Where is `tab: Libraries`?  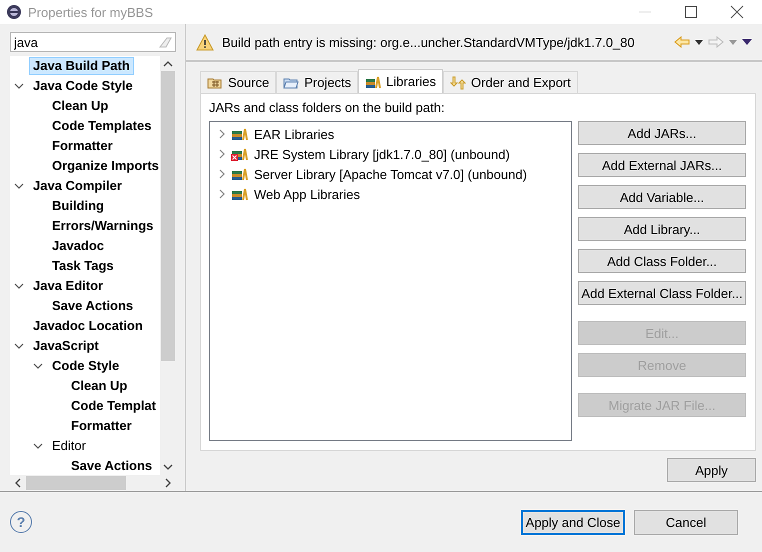
tab: Libraries is located at coordinates (401, 81).